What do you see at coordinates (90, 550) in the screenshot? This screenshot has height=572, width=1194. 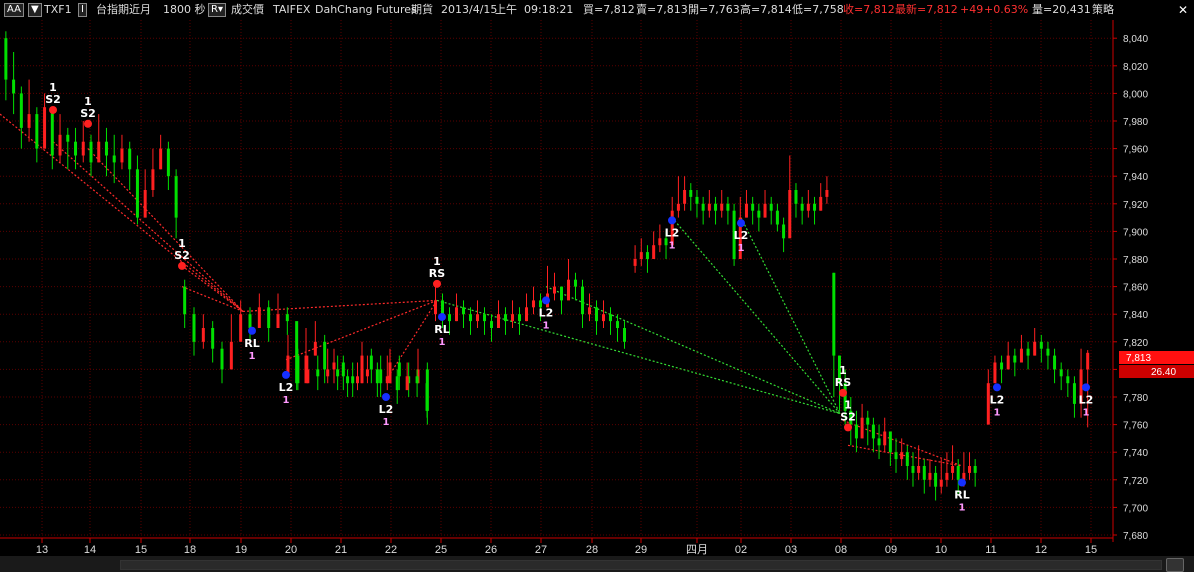 I see `x-tick-label: 14` at bounding box center [90, 550].